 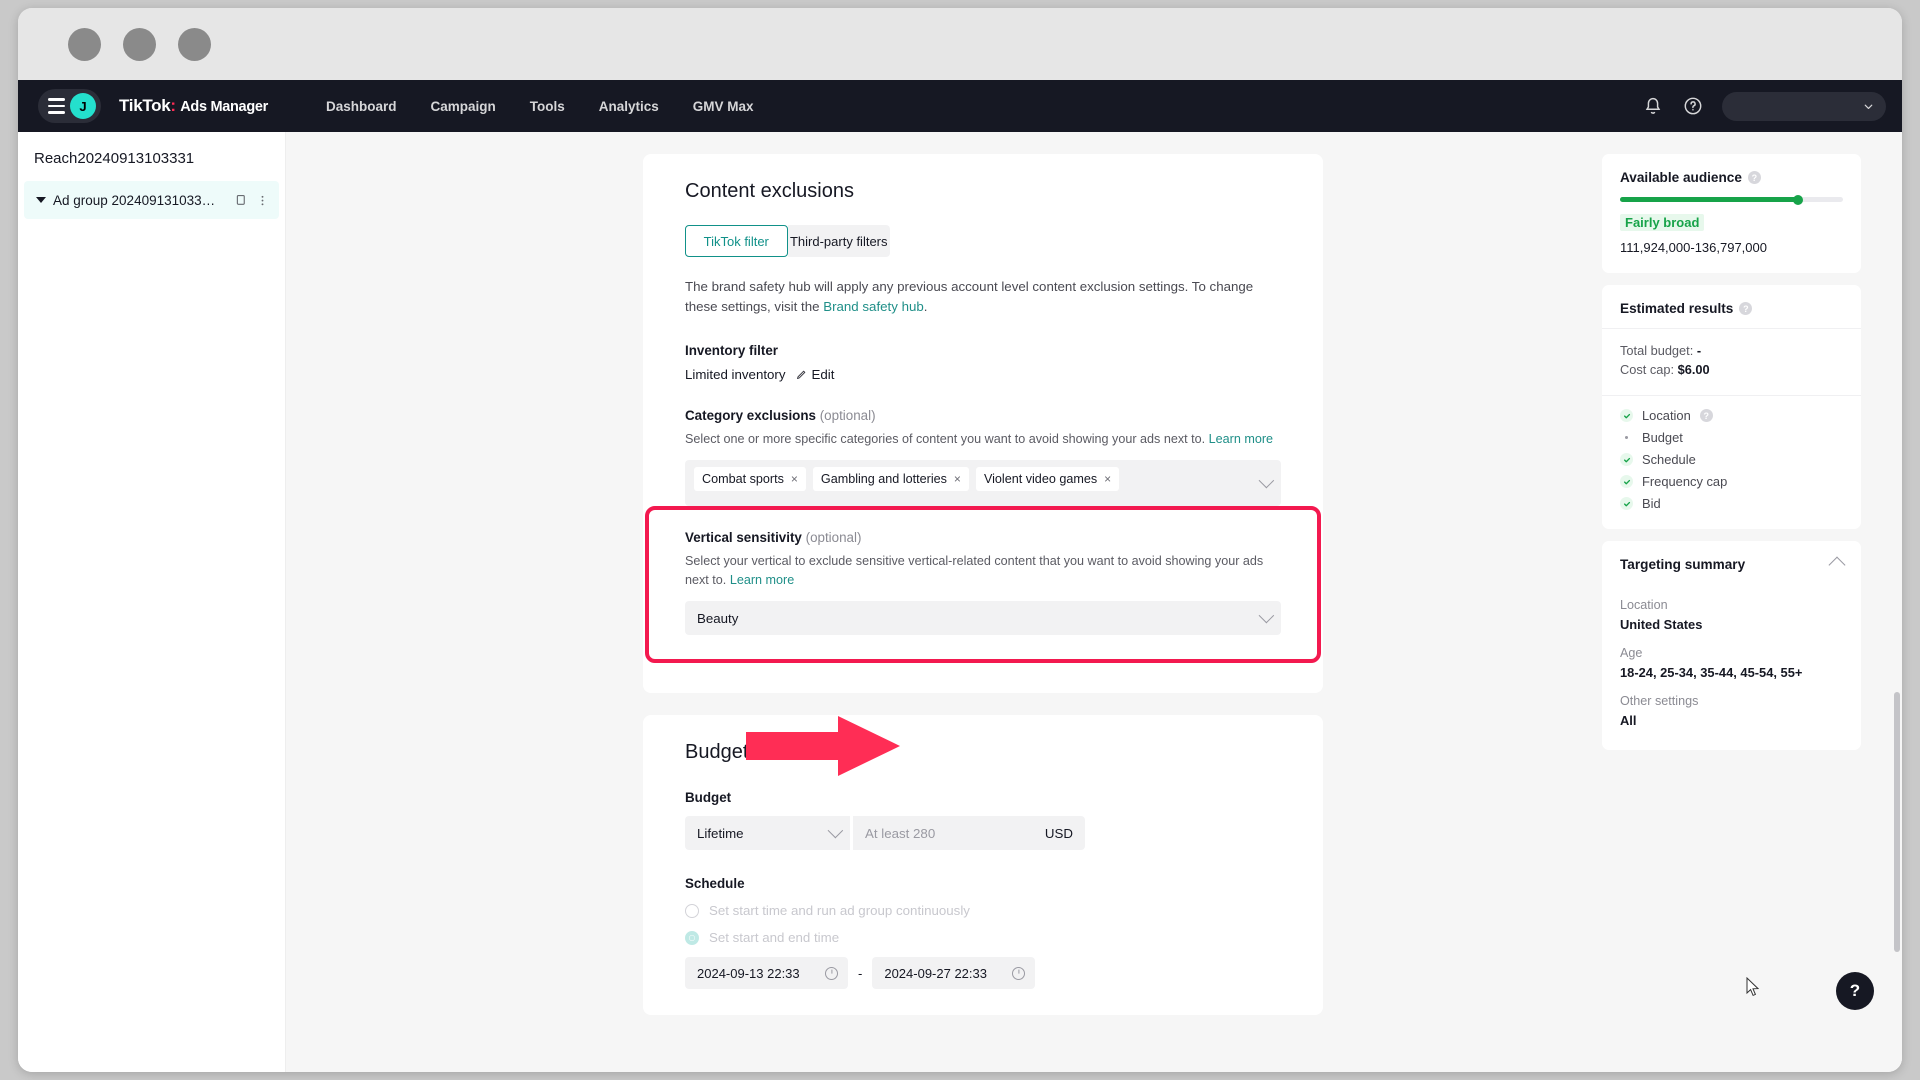 I want to click on category-learn-more-link: Learn more, so click(x=1241, y=439).